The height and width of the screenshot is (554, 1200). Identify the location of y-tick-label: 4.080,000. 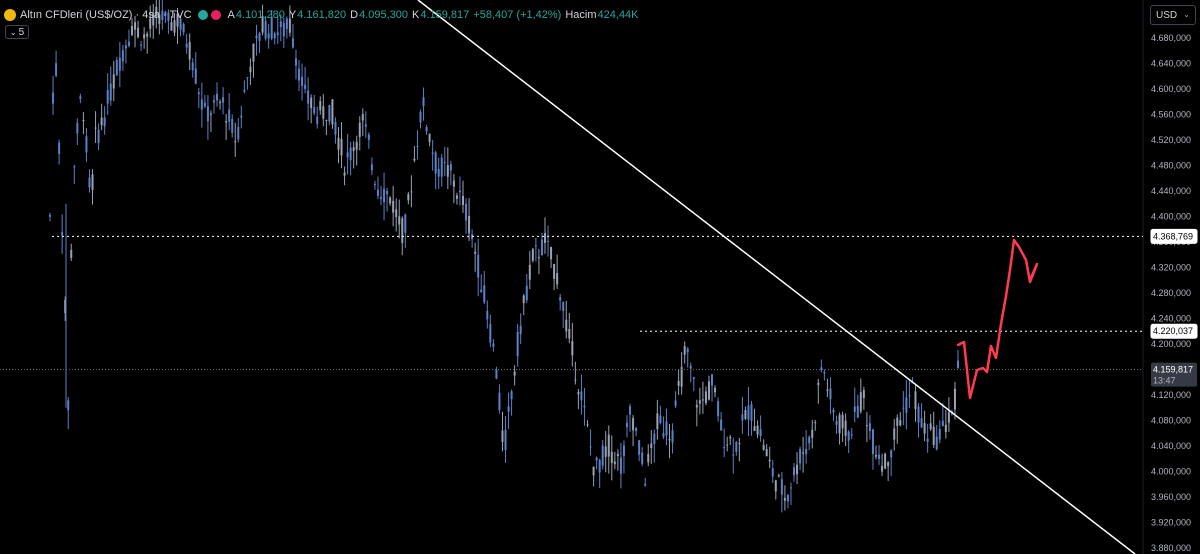
(1171, 421).